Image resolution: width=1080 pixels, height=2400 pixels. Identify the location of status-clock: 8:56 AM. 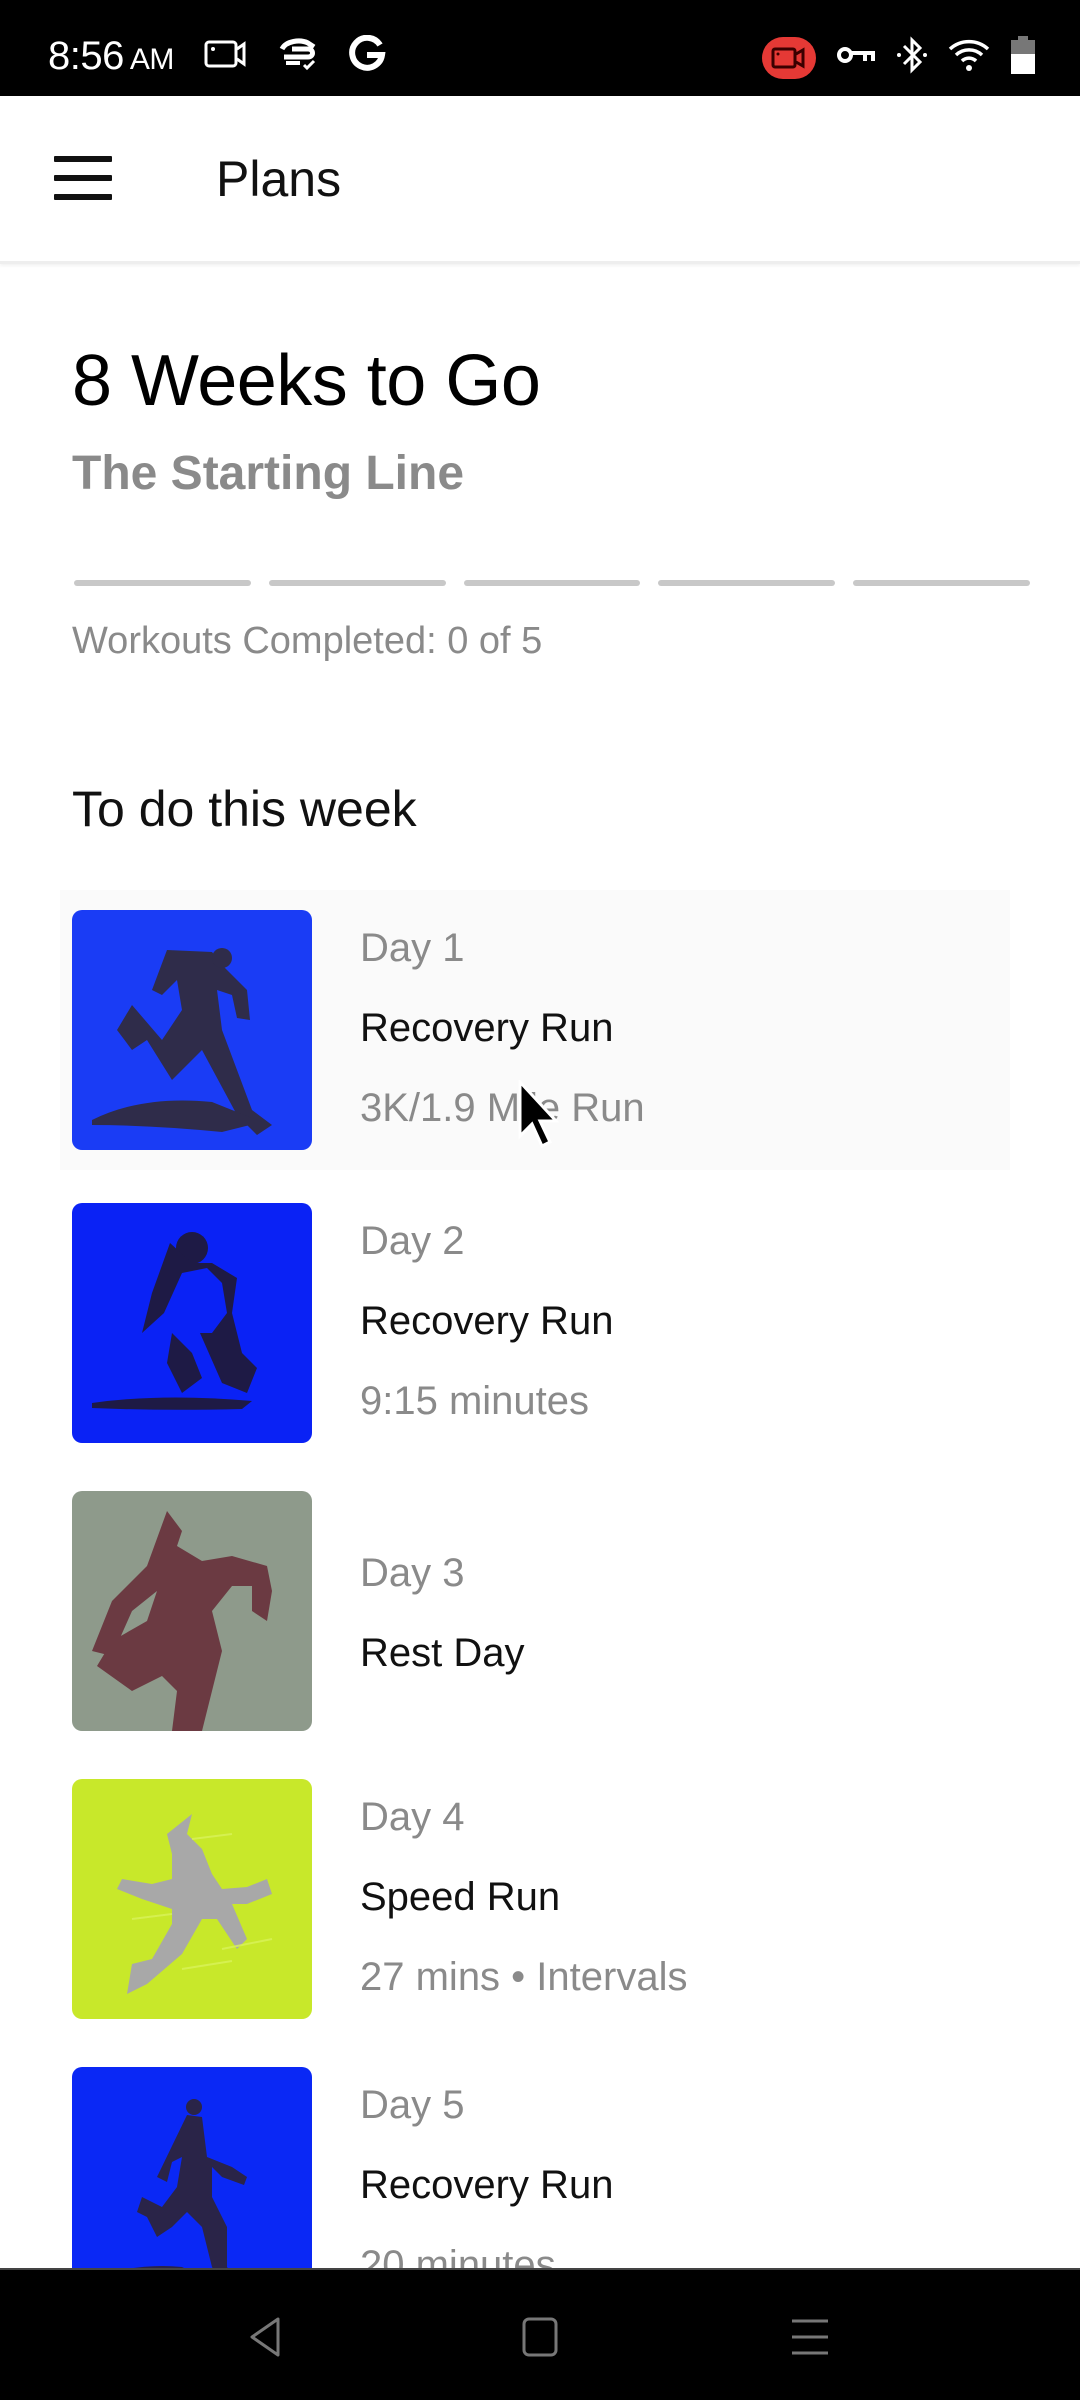
(111, 56).